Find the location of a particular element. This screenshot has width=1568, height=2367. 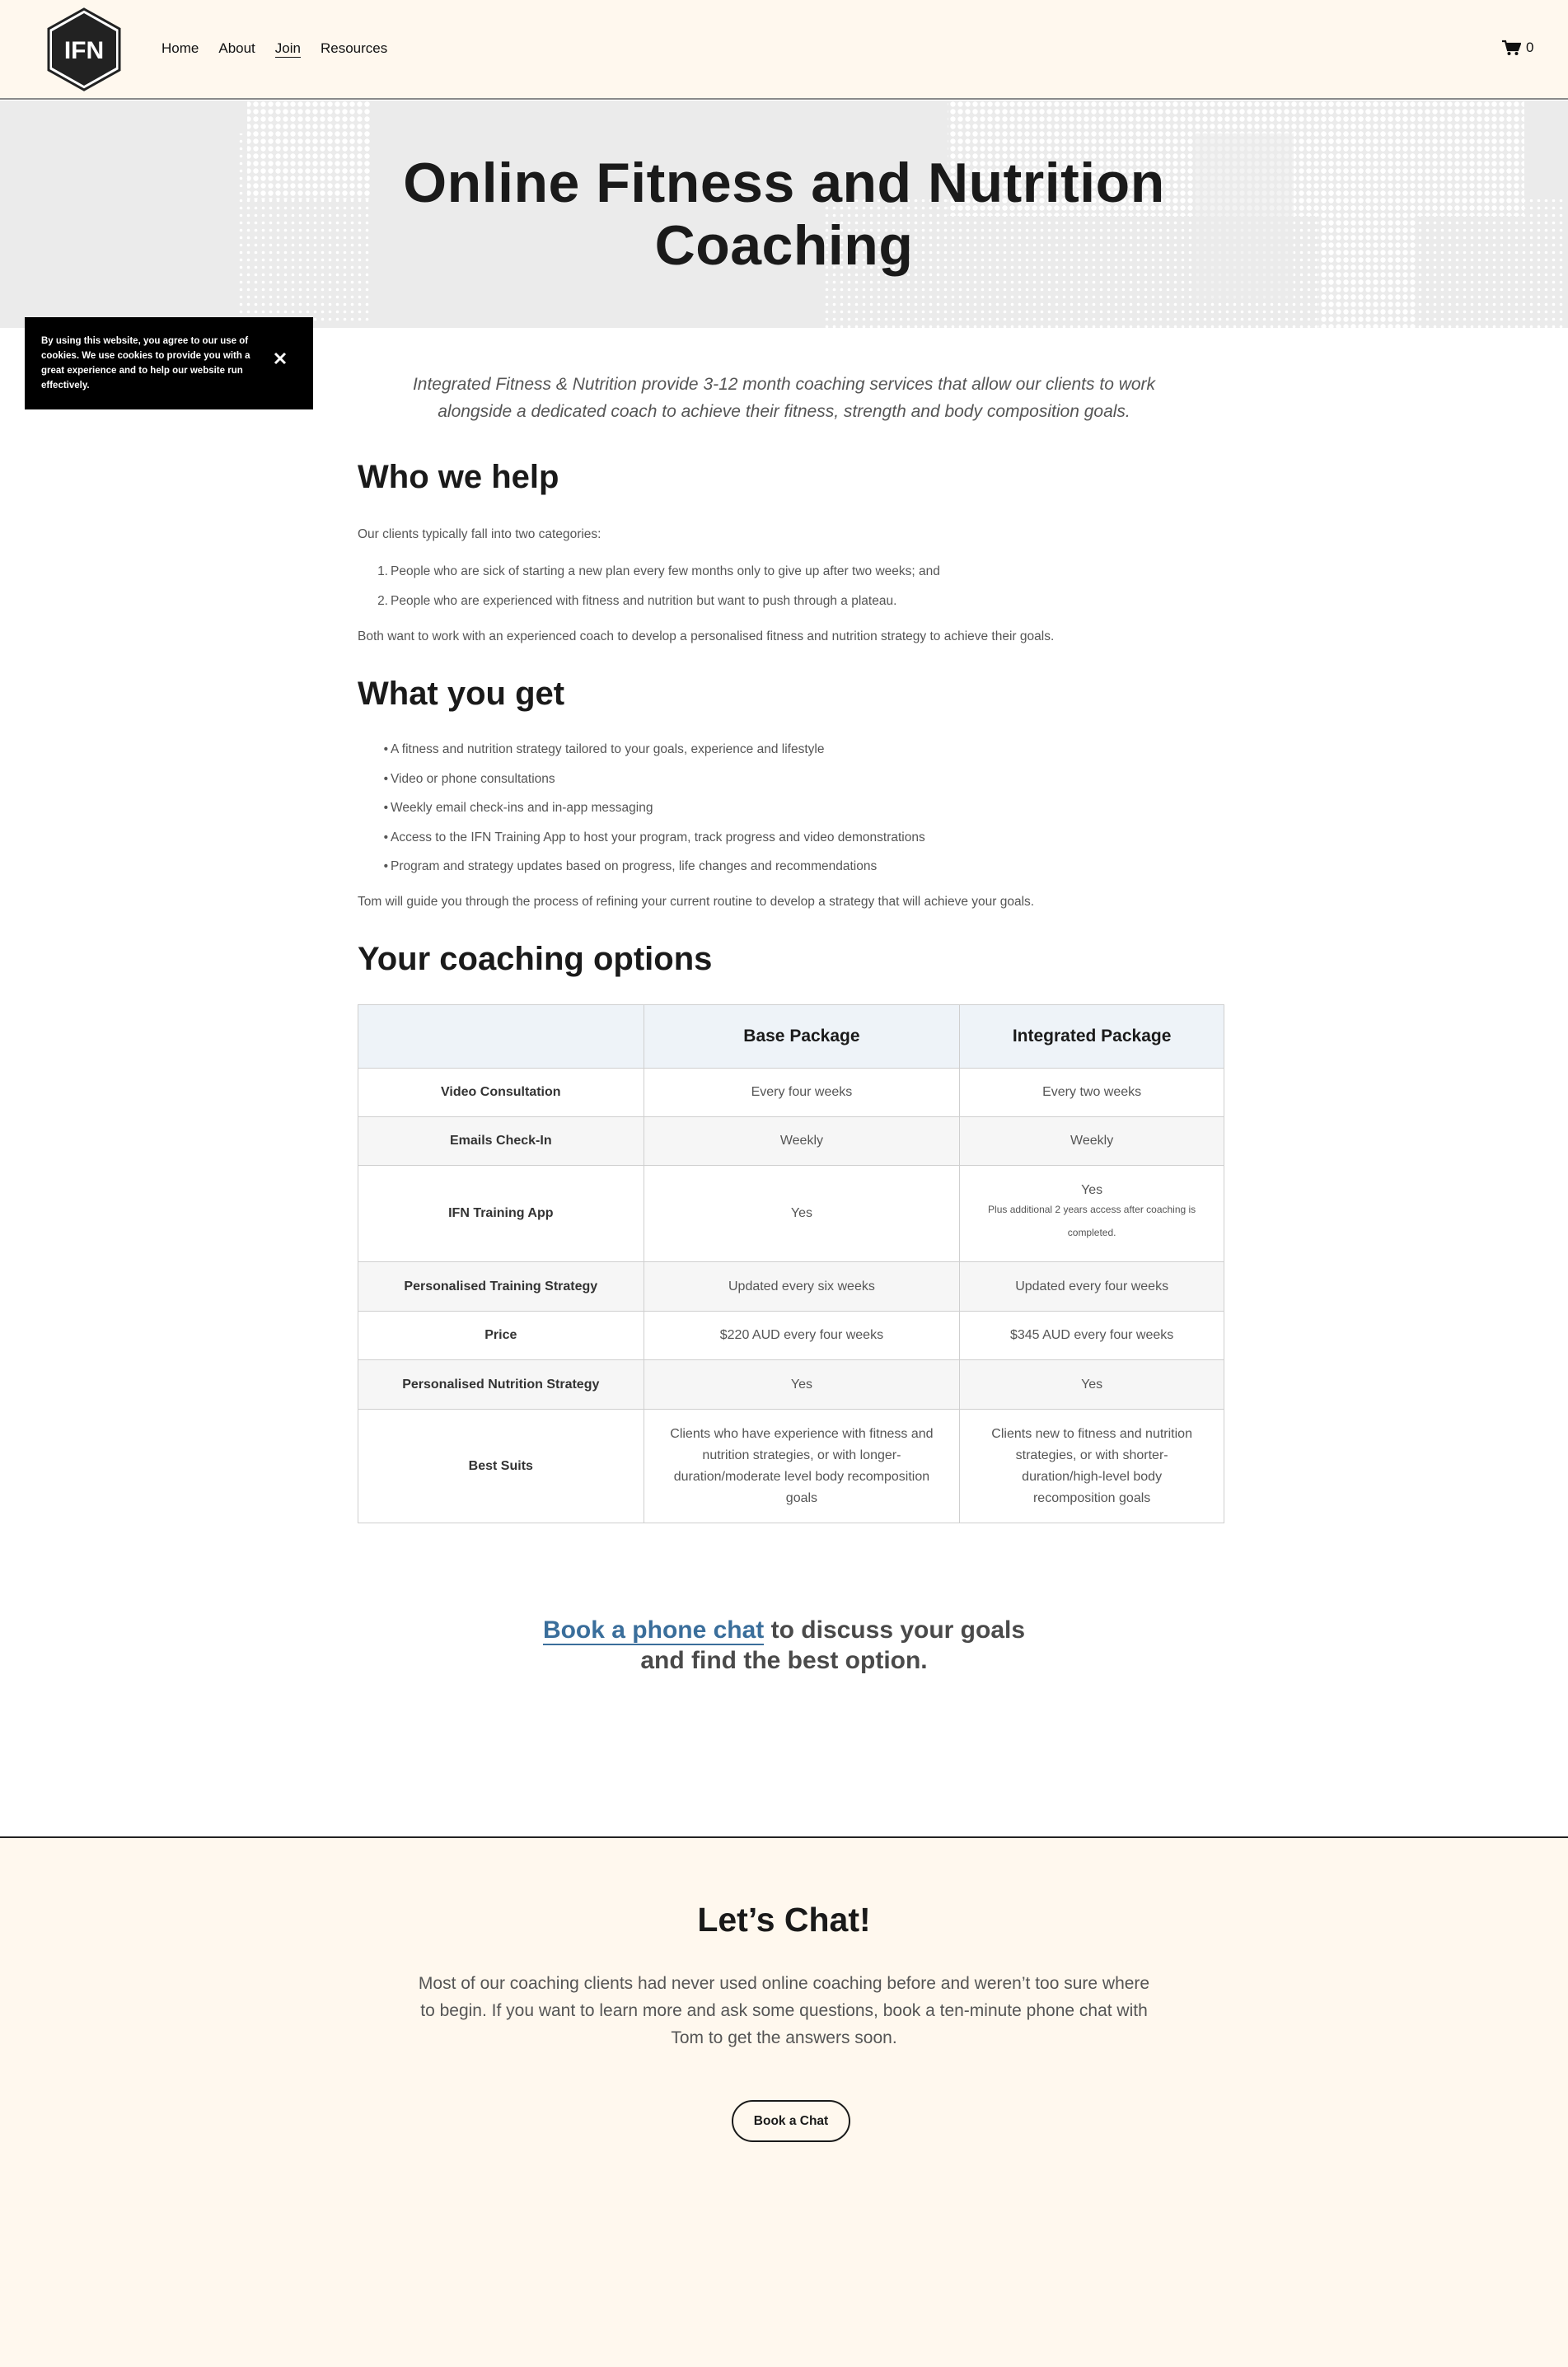

page-title-line-1: Online Fitness and Nutrition is located at coordinates (784, 183).